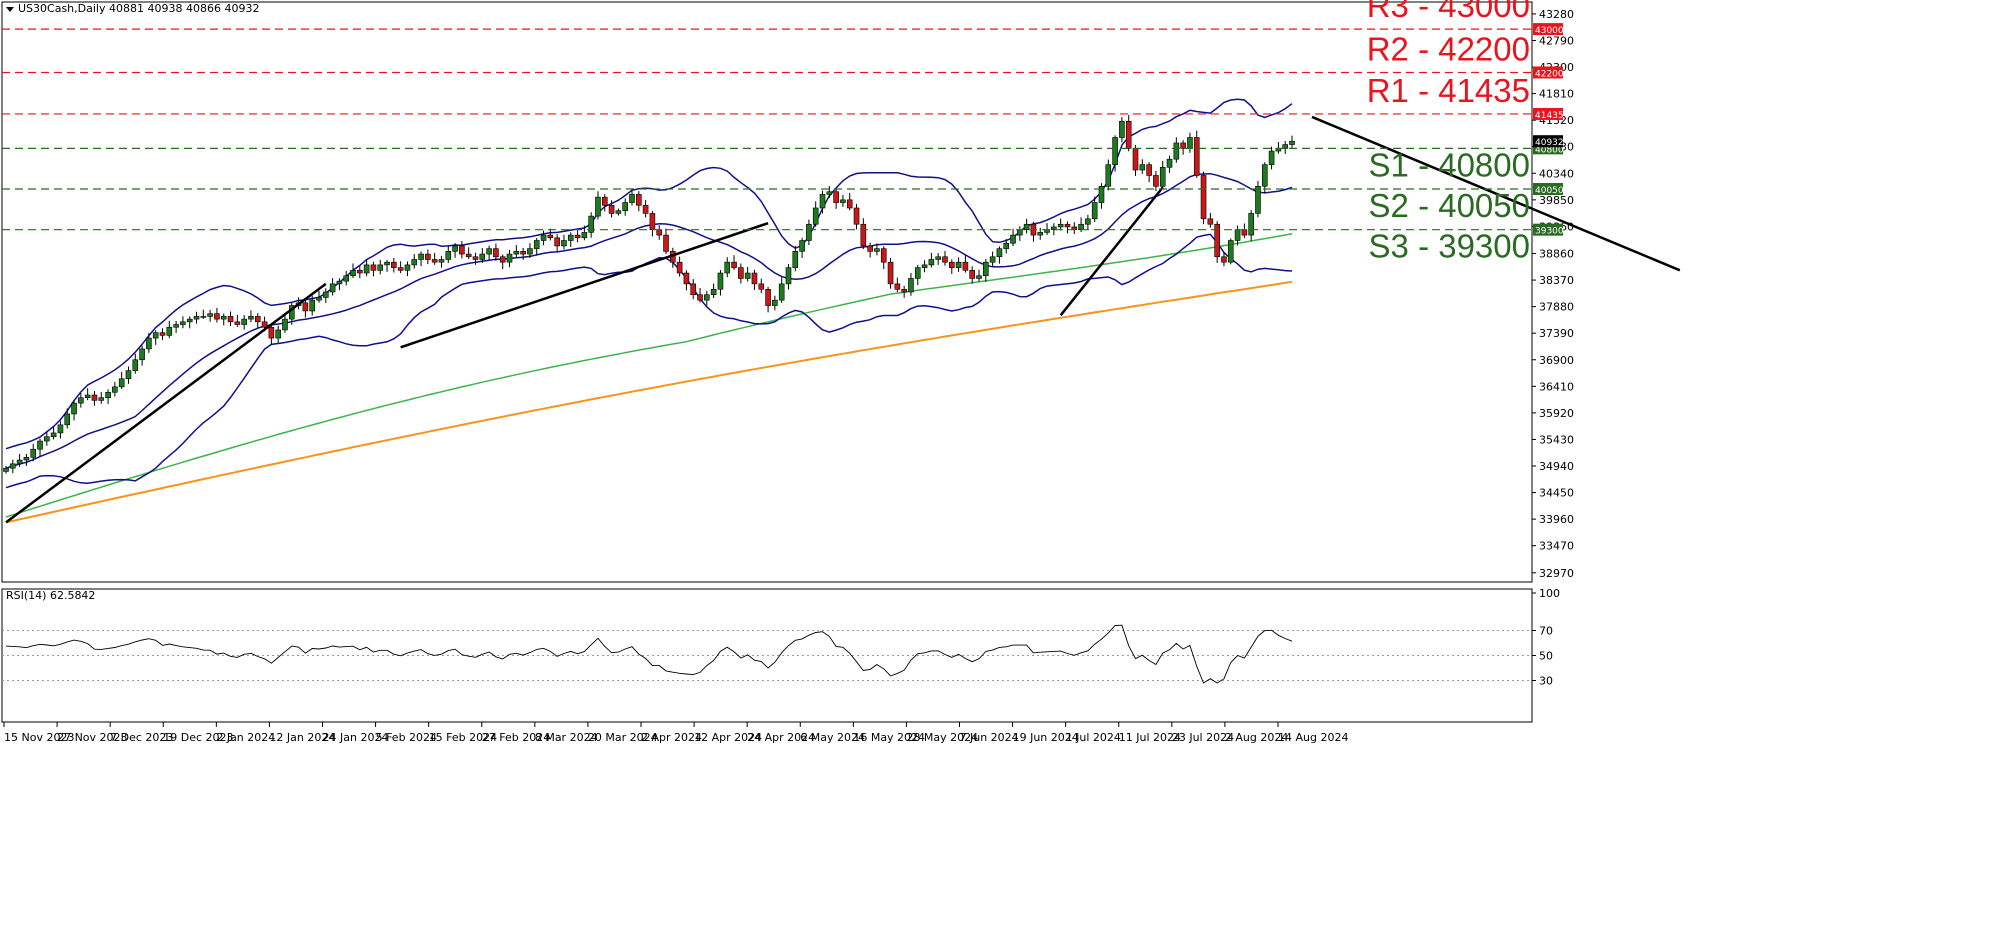 The image size is (2000, 927). I want to click on y-tick-label: 38860, so click(1556, 254).